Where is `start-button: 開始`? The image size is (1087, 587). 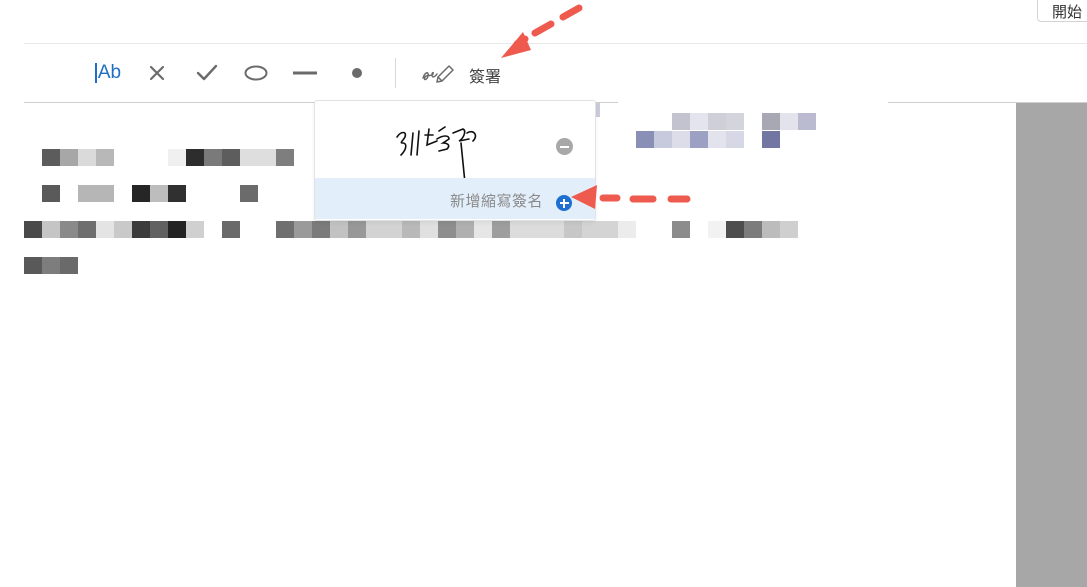 start-button: 開始 is located at coordinates (1062, 11).